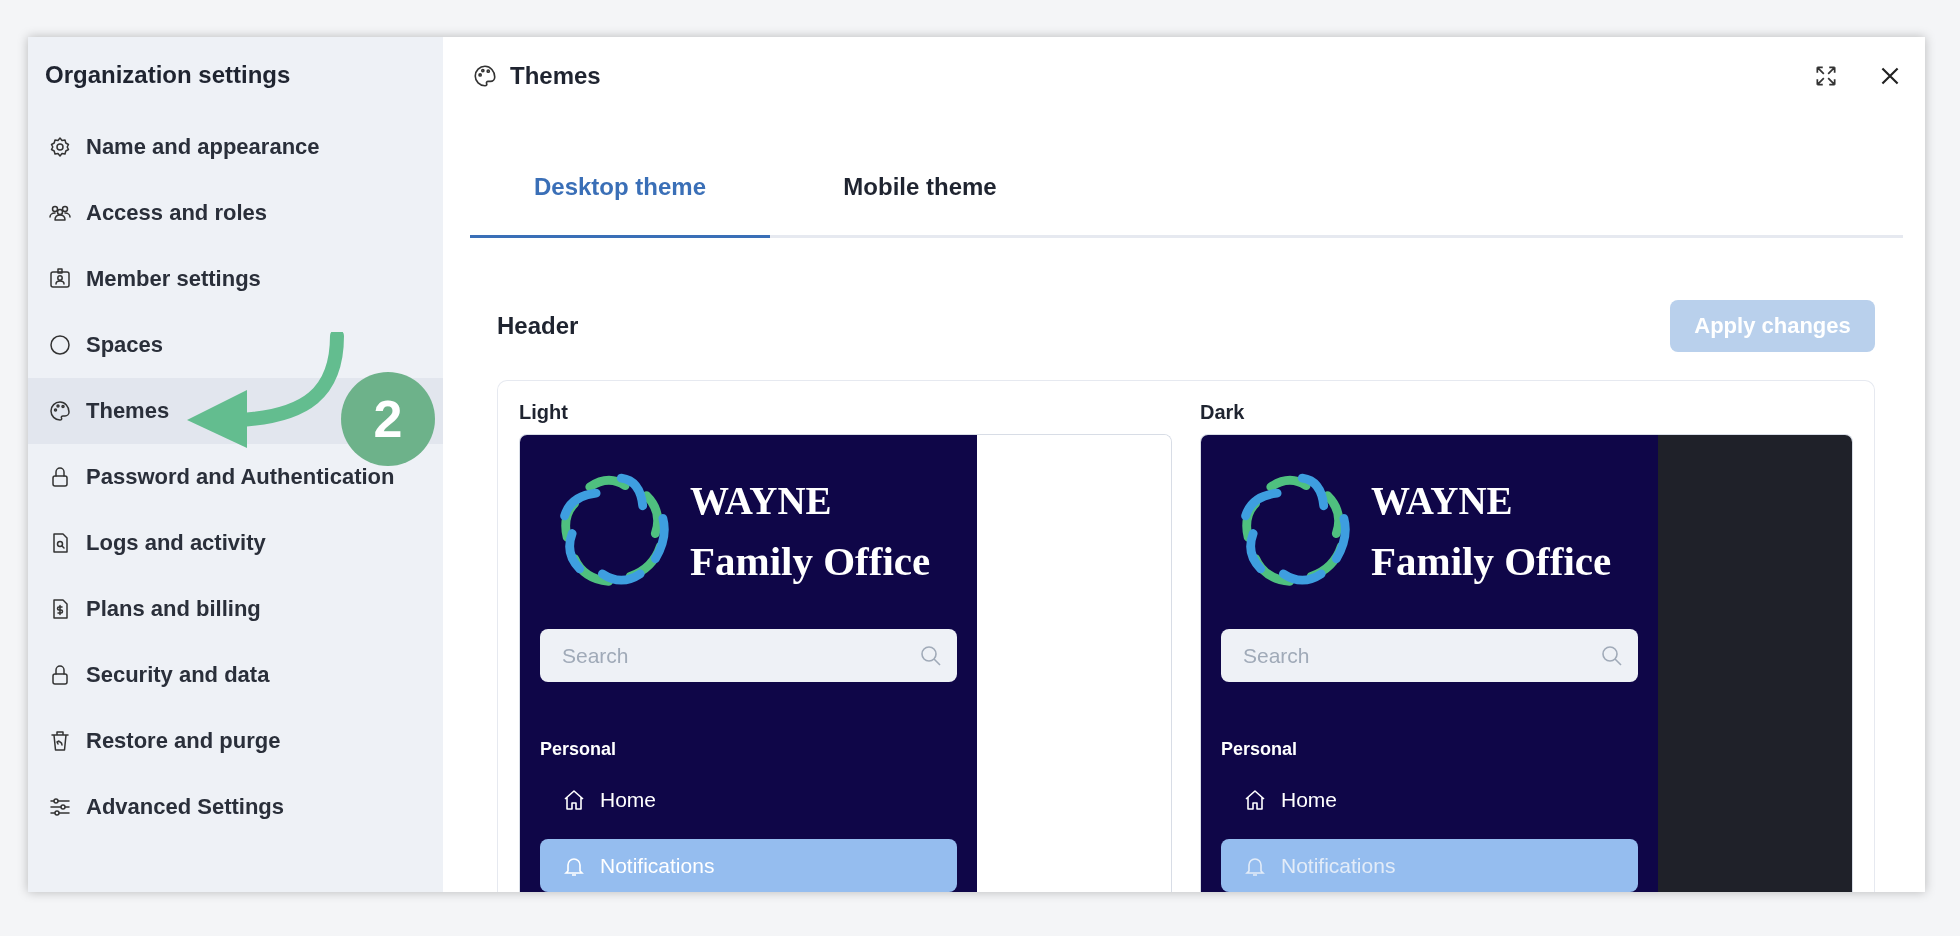 The image size is (1960, 936). What do you see at coordinates (168, 75) in the screenshot?
I see `sidebar-title: Organization settings` at bounding box center [168, 75].